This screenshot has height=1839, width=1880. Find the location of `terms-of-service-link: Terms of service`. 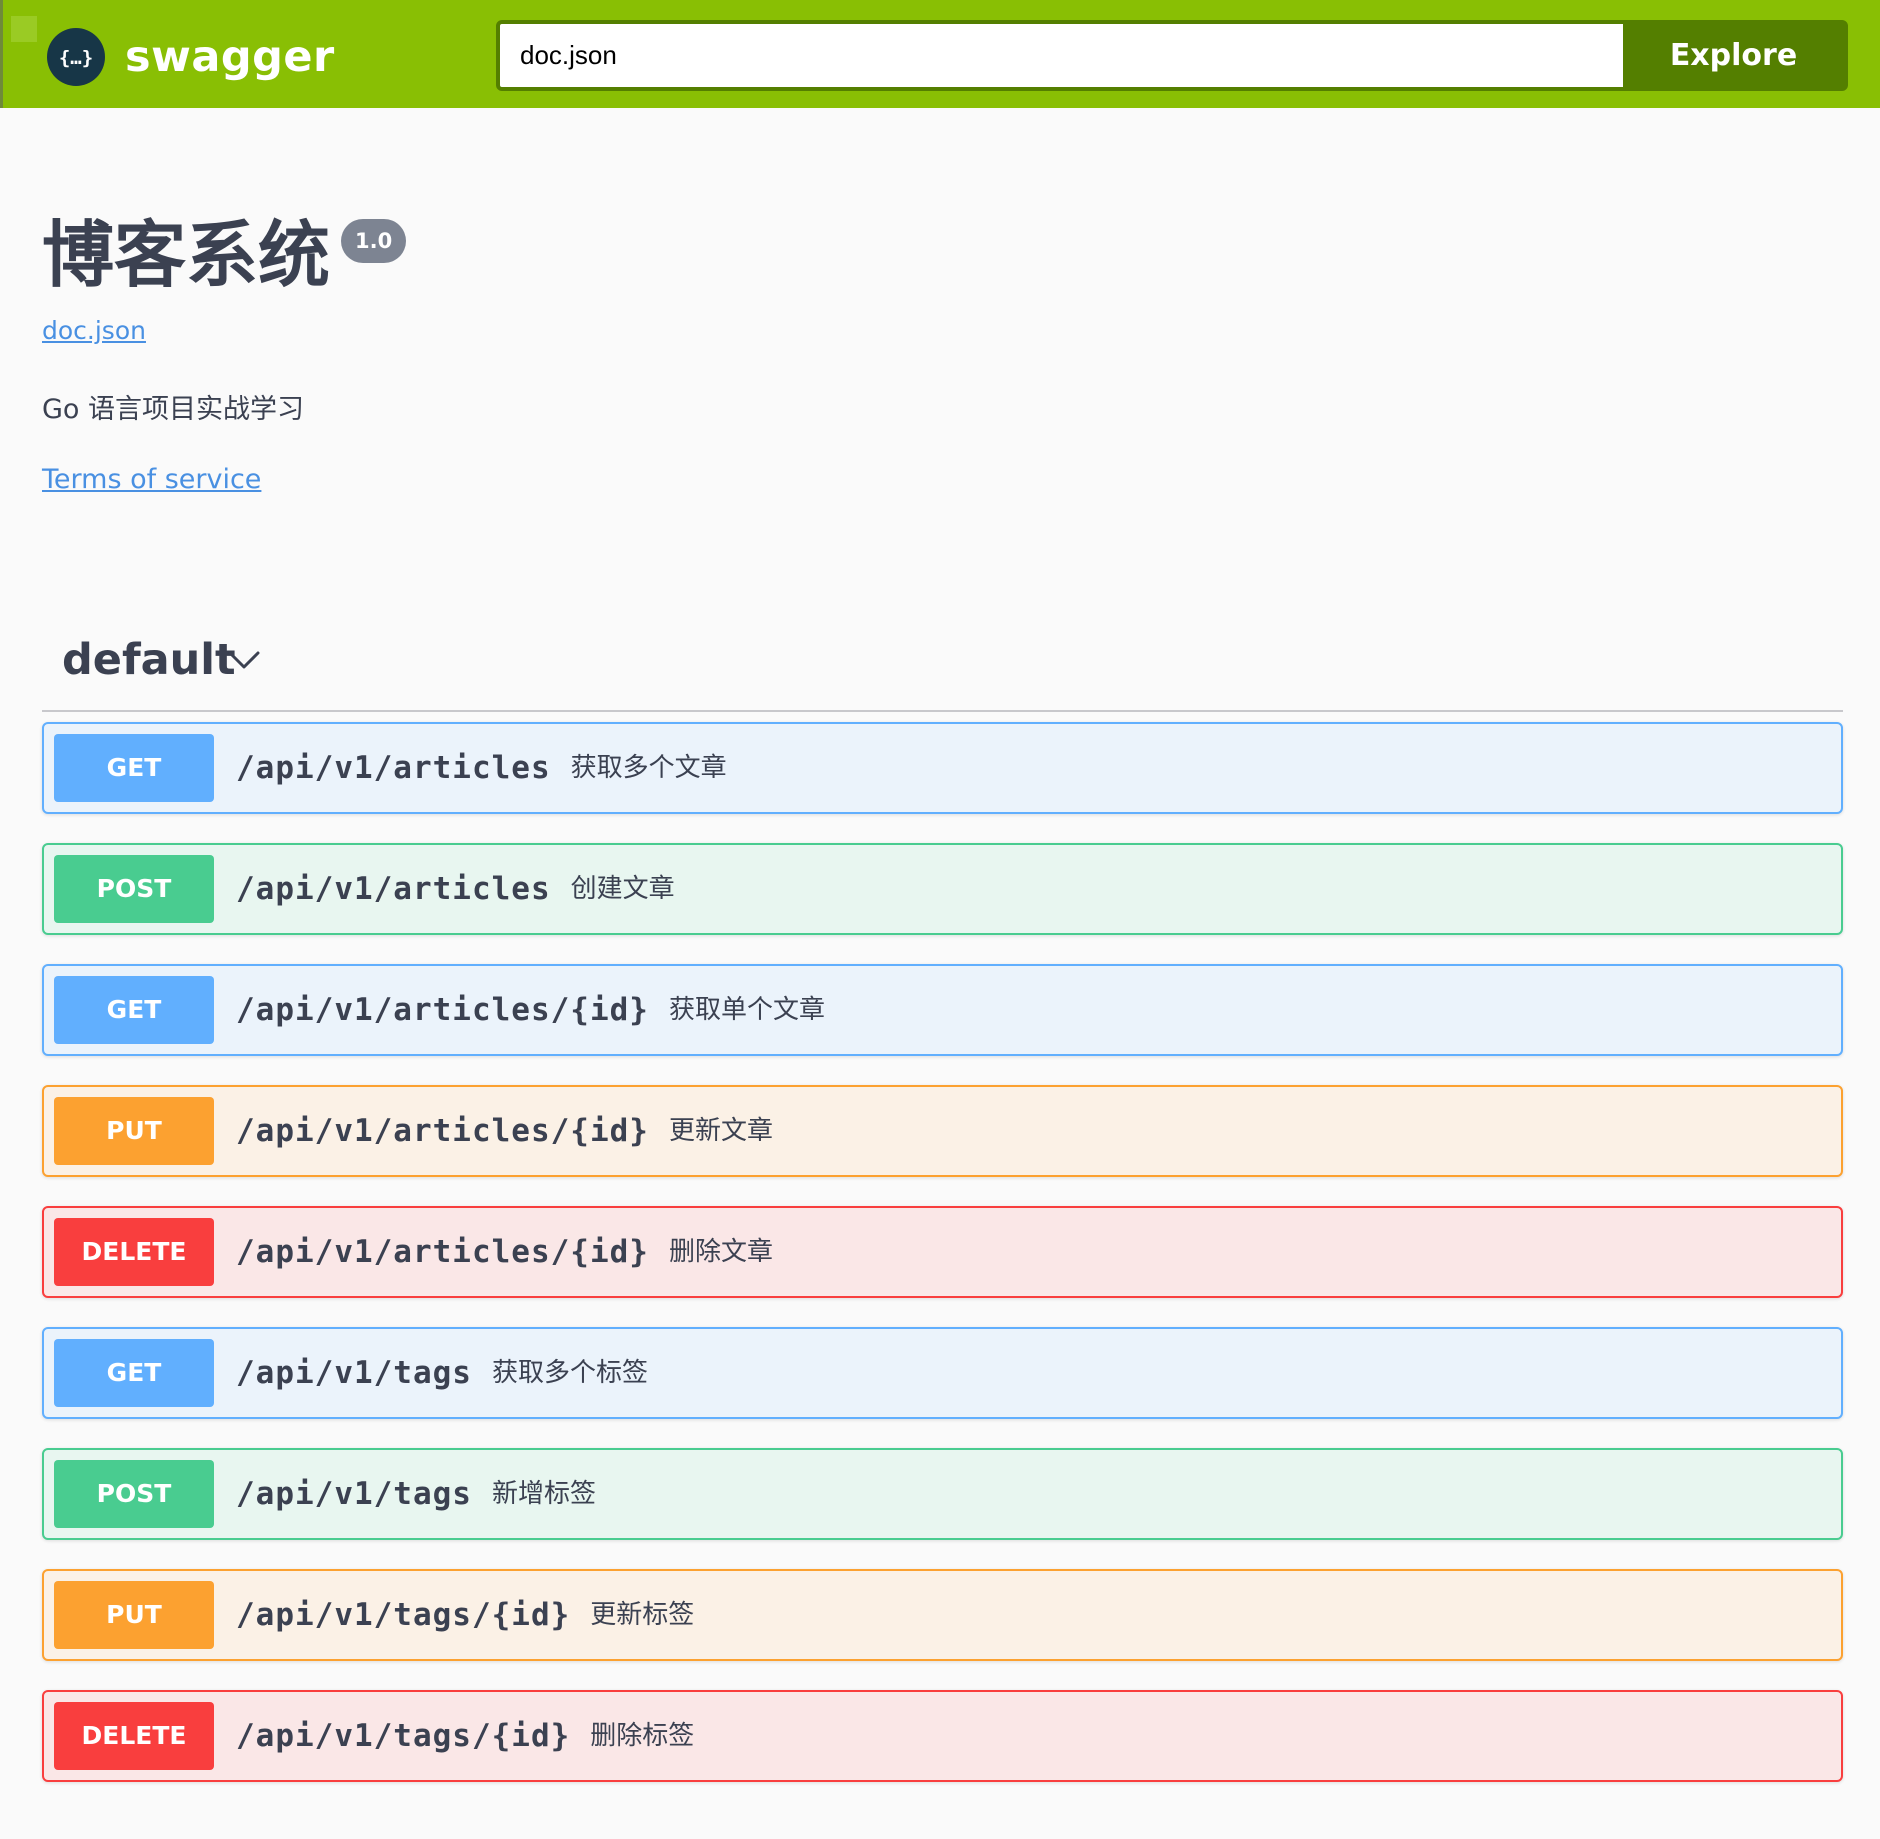

terms-of-service-link: Terms of service is located at coordinates (151, 480).